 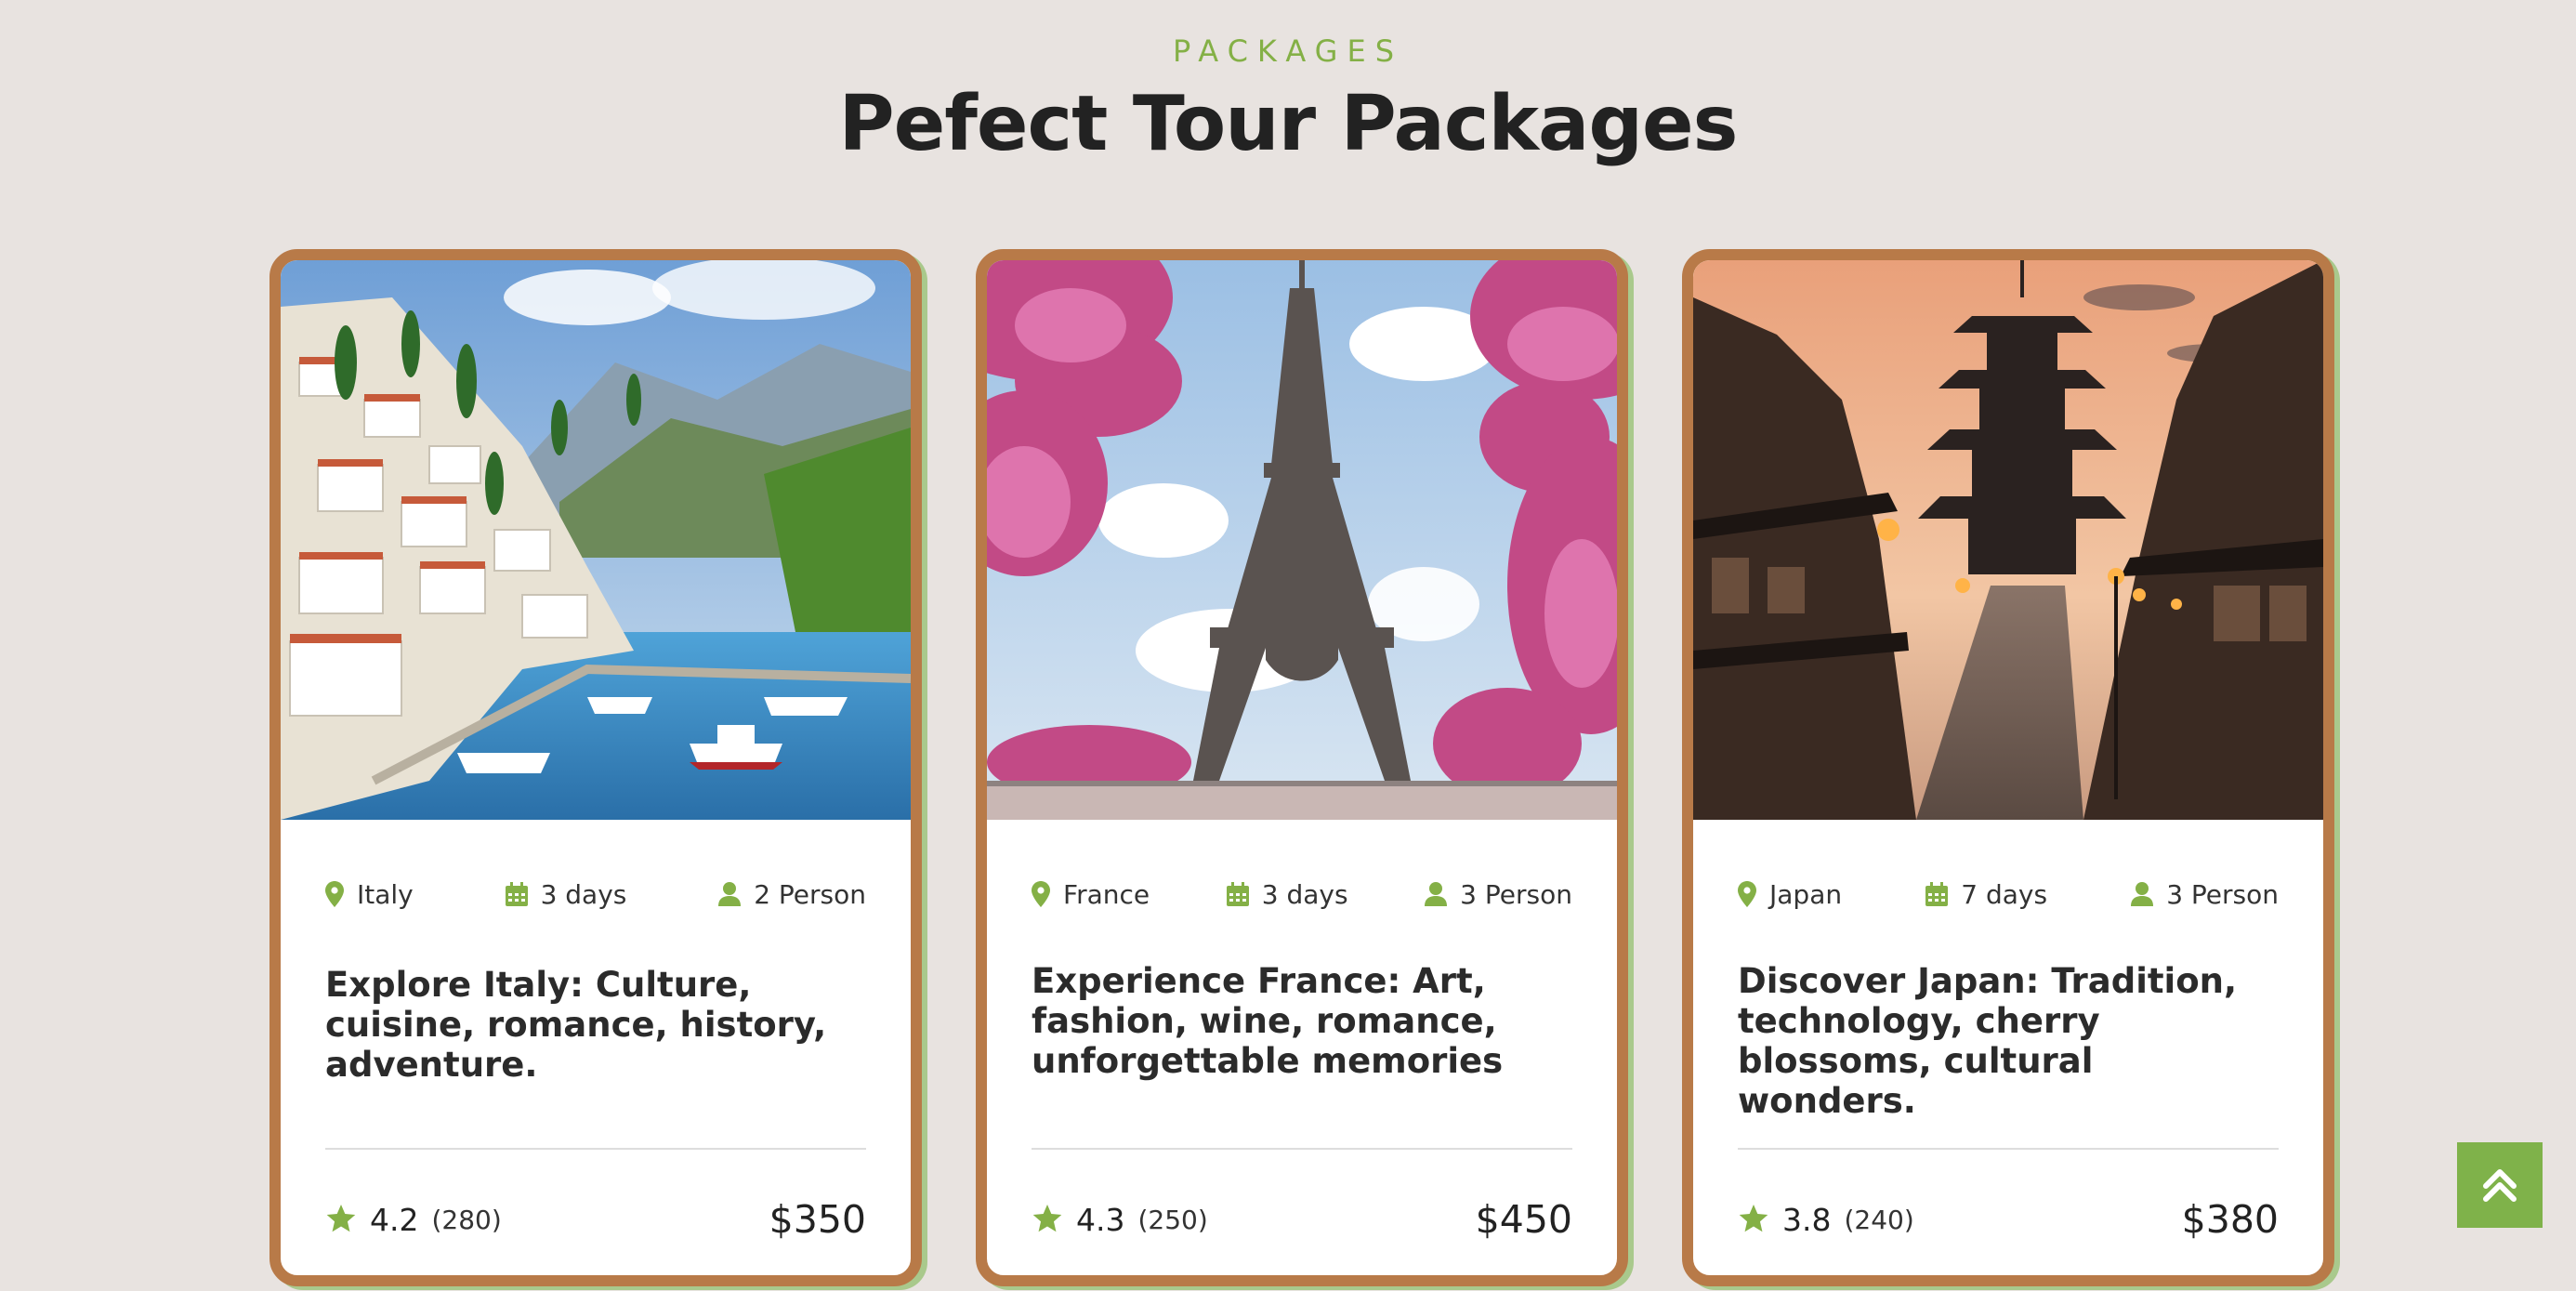 What do you see at coordinates (1523, 1219) in the screenshot?
I see `package-price: $450` at bounding box center [1523, 1219].